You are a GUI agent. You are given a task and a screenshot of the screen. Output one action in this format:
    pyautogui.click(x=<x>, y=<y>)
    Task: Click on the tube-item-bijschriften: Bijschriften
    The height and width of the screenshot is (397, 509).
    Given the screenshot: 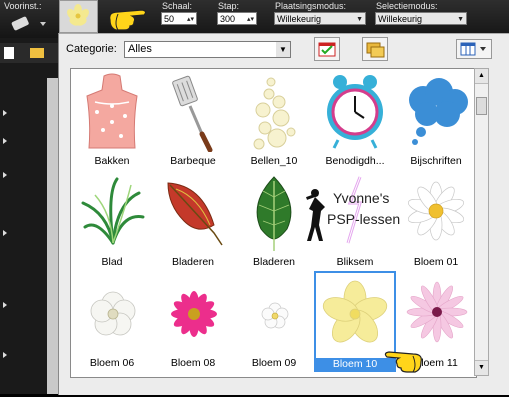 What is the action you would take?
    pyautogui.click(x=435, y=119)
    